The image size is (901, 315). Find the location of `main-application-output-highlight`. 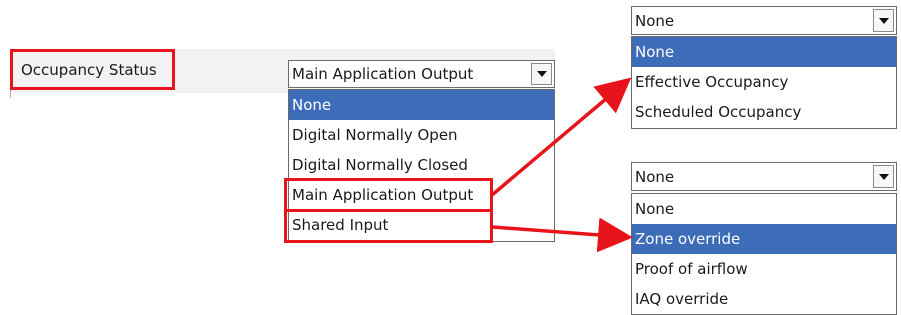

main-application-output-highlight is located at coordinates (388, 195).